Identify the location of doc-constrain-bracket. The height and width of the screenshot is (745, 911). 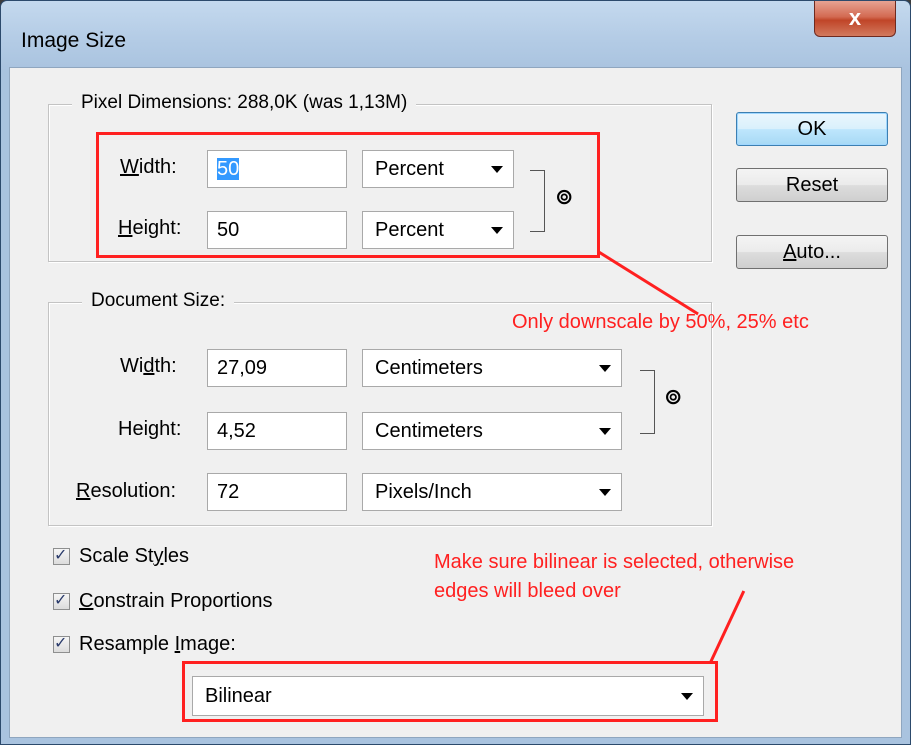
(647, 402).